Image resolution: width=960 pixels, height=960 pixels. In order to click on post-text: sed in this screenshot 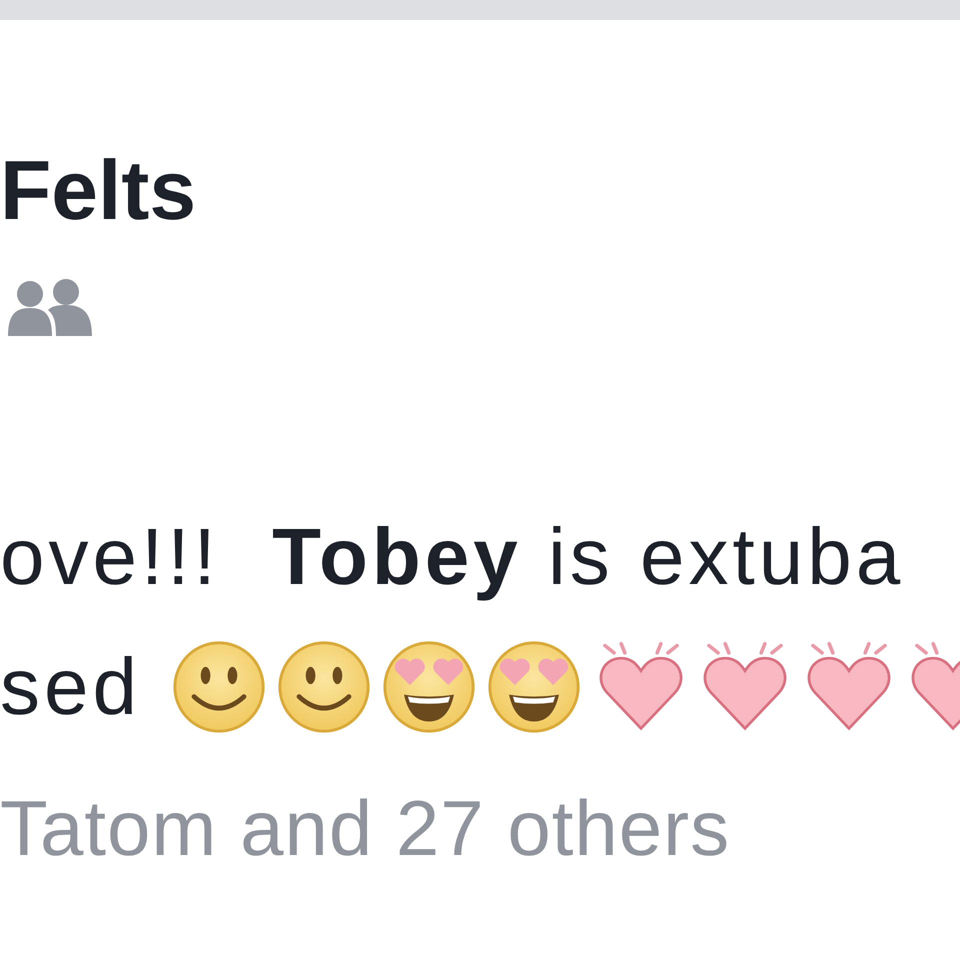, I will do `click(70, 687)`.